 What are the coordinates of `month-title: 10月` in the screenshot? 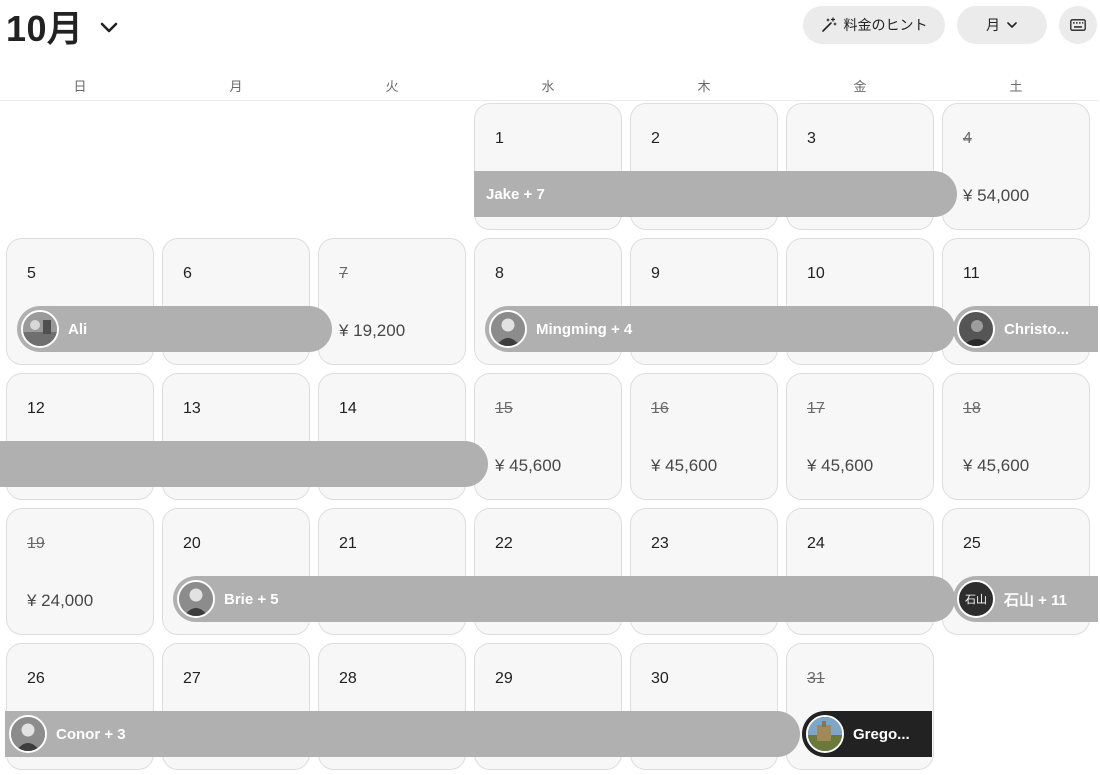 It's located at (45, 28).